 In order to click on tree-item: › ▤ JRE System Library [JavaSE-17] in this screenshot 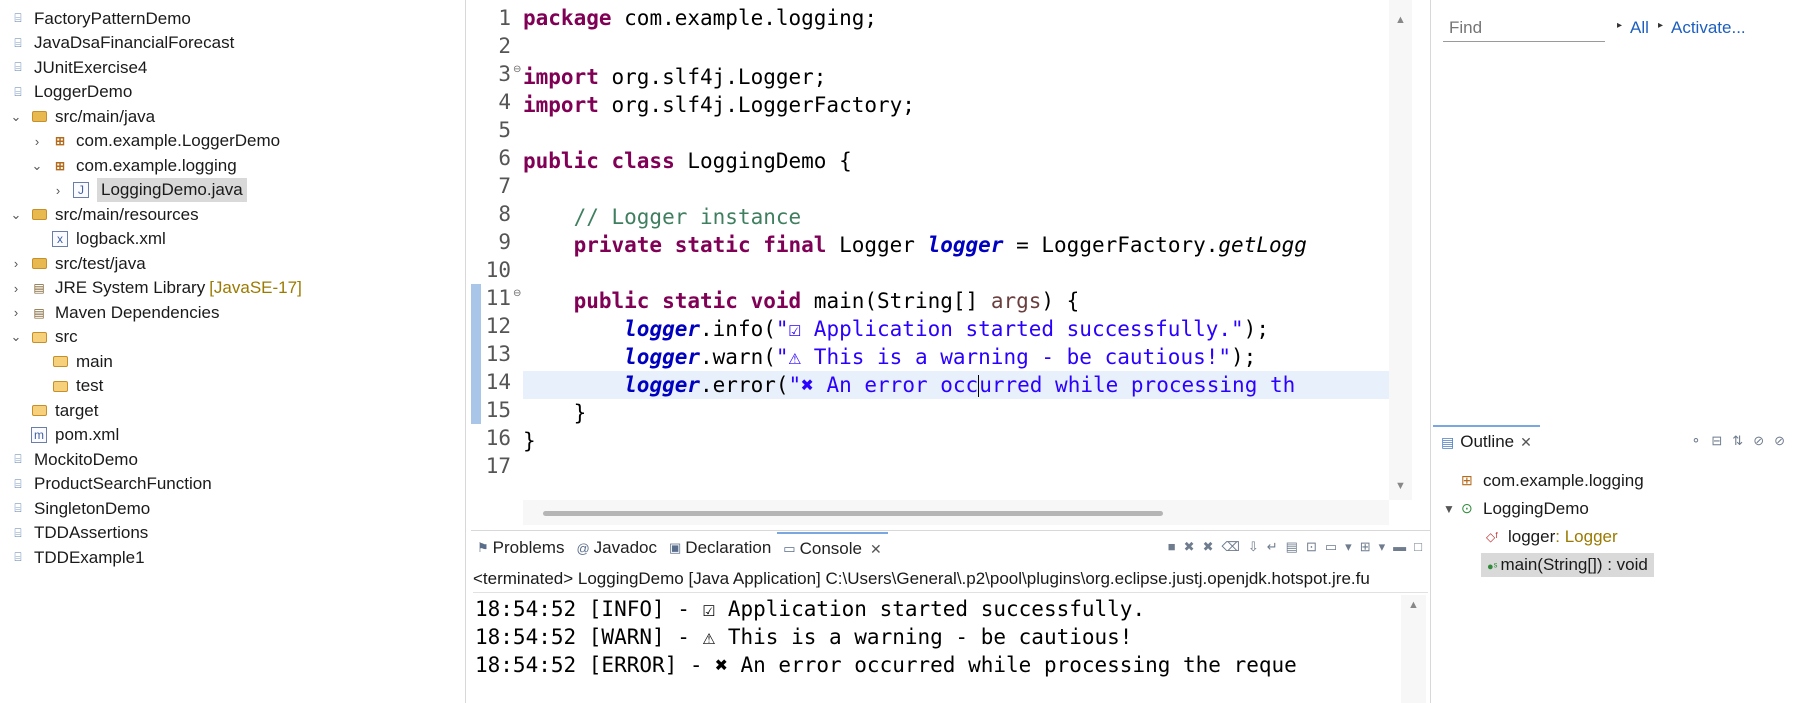, I will do `click(155, 288)`.